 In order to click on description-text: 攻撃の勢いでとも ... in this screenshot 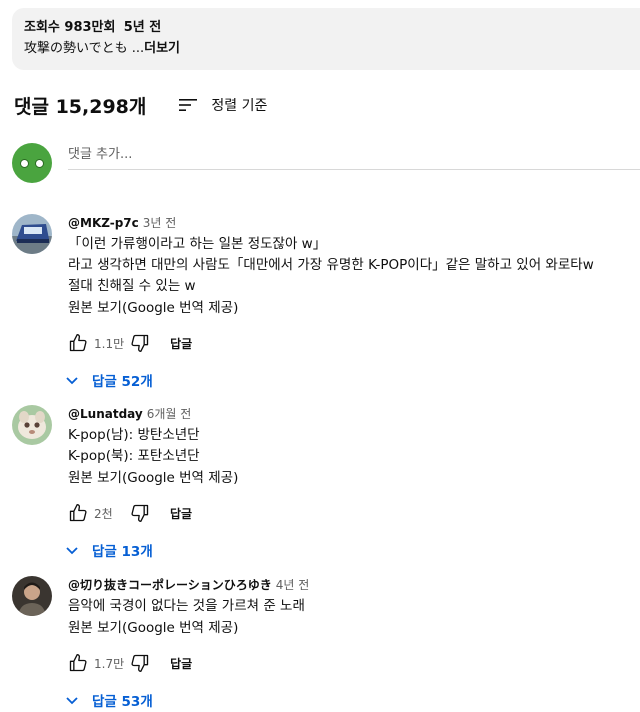, I will do `click(84, 48)`.